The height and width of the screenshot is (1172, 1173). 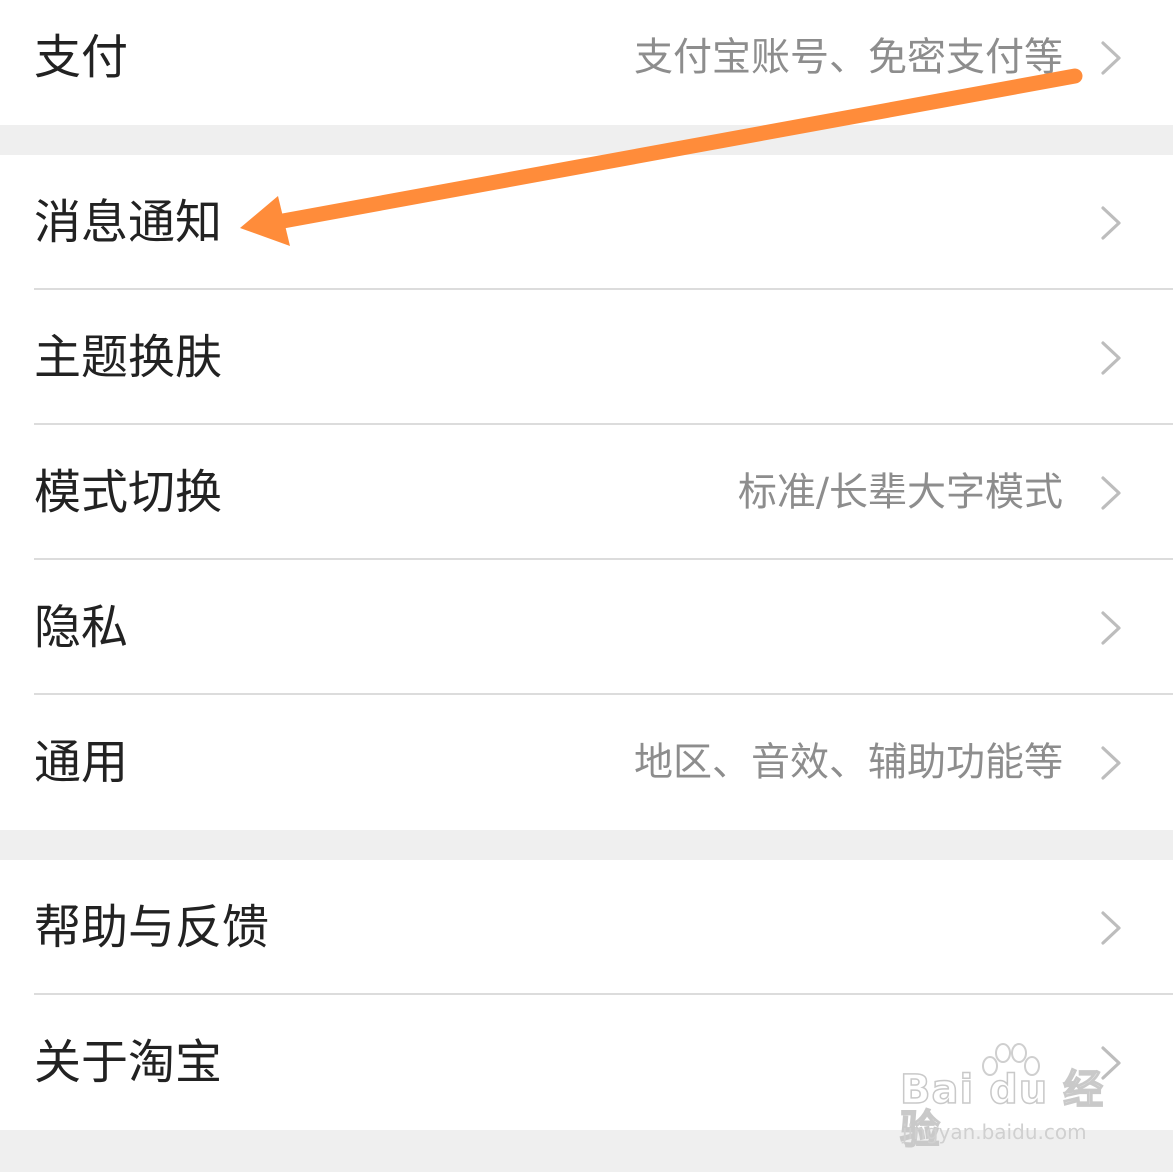 I want to click on settings-item-mode-switch: 模式切换 标准/长辈大字模式, so click(x=586, y=492).